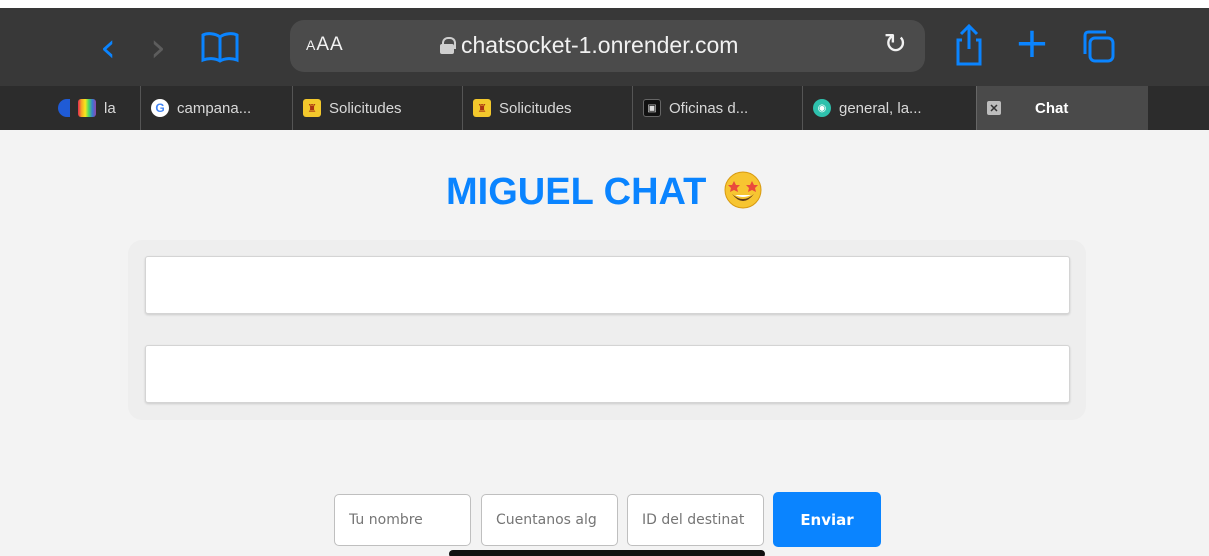 This screenshot has width=1209, height=556. I want to click on bookmarks-icon, so click(220, 47).